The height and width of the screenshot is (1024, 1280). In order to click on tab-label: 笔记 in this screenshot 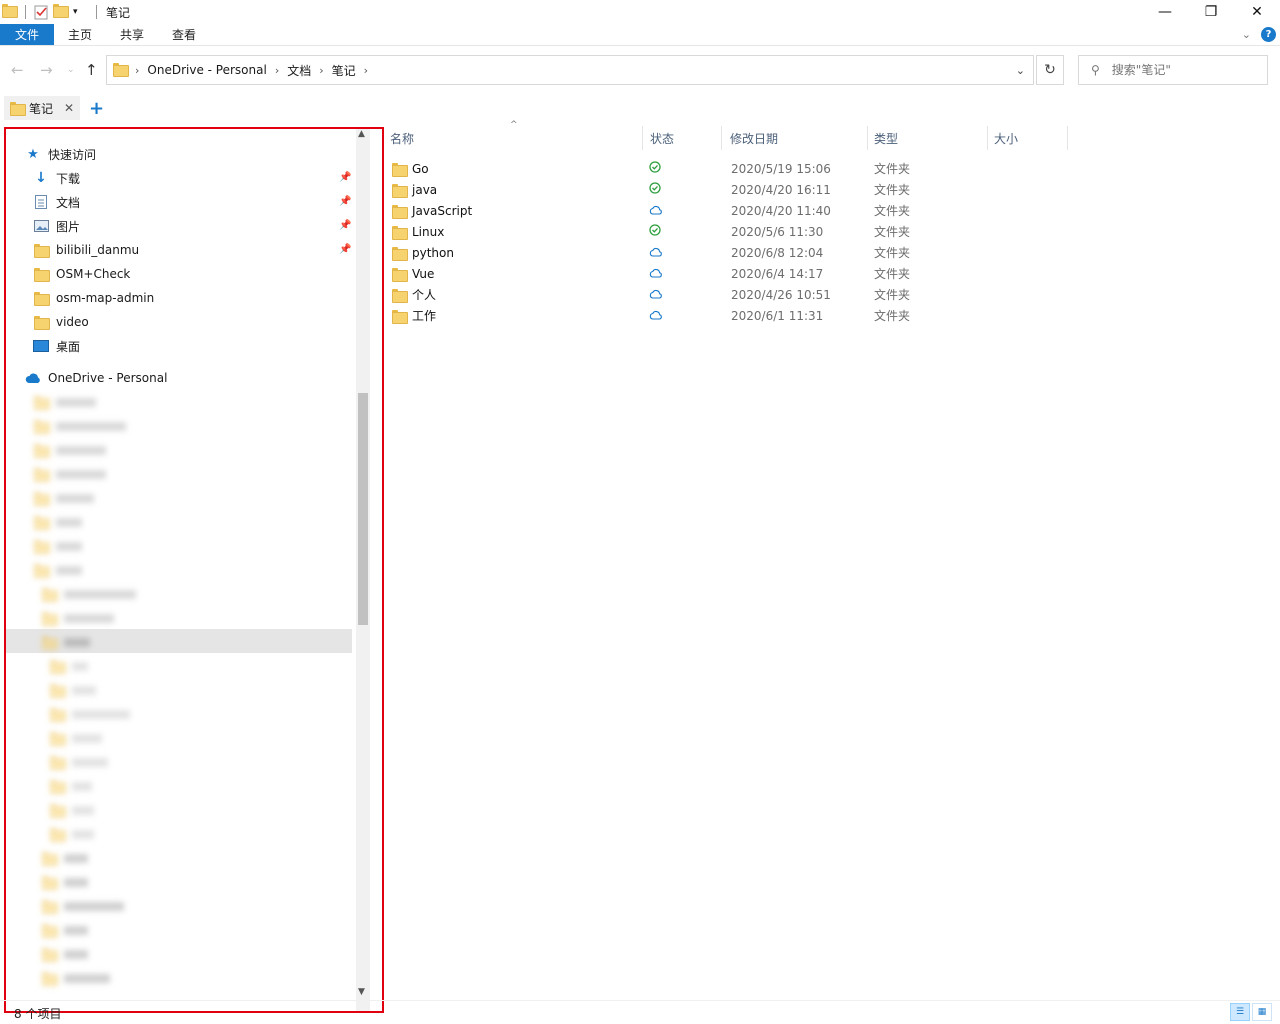, I will do `click(41, 108)`.